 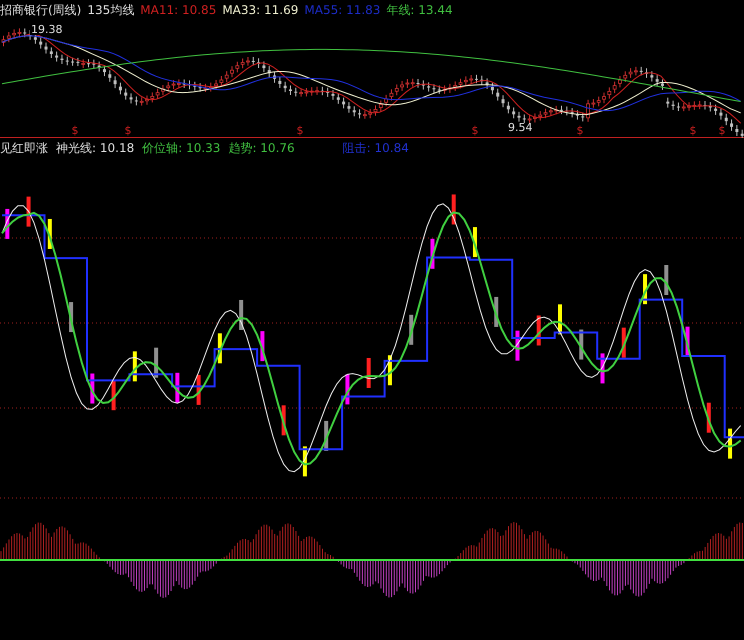 I want to click on indicator-label: 135均线, so click(x=110, y=10).